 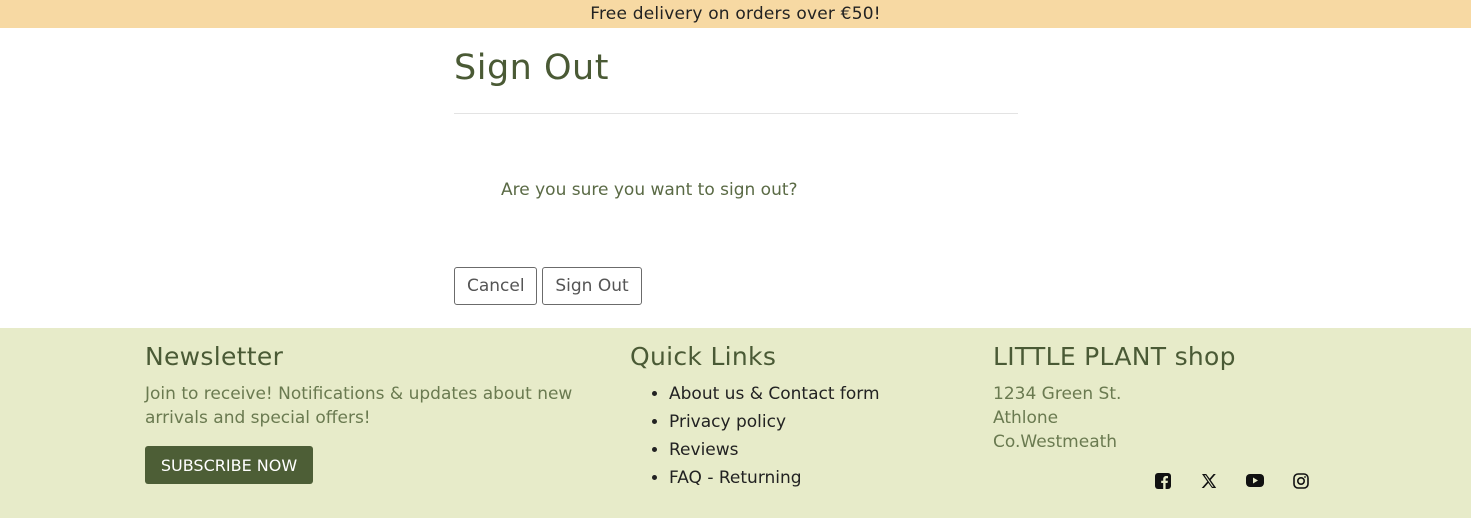 What do you see at coordinates (592, 286) in the screenshot?
I see `sign-out-button: Sign Out` at bounding box center [592, 286].